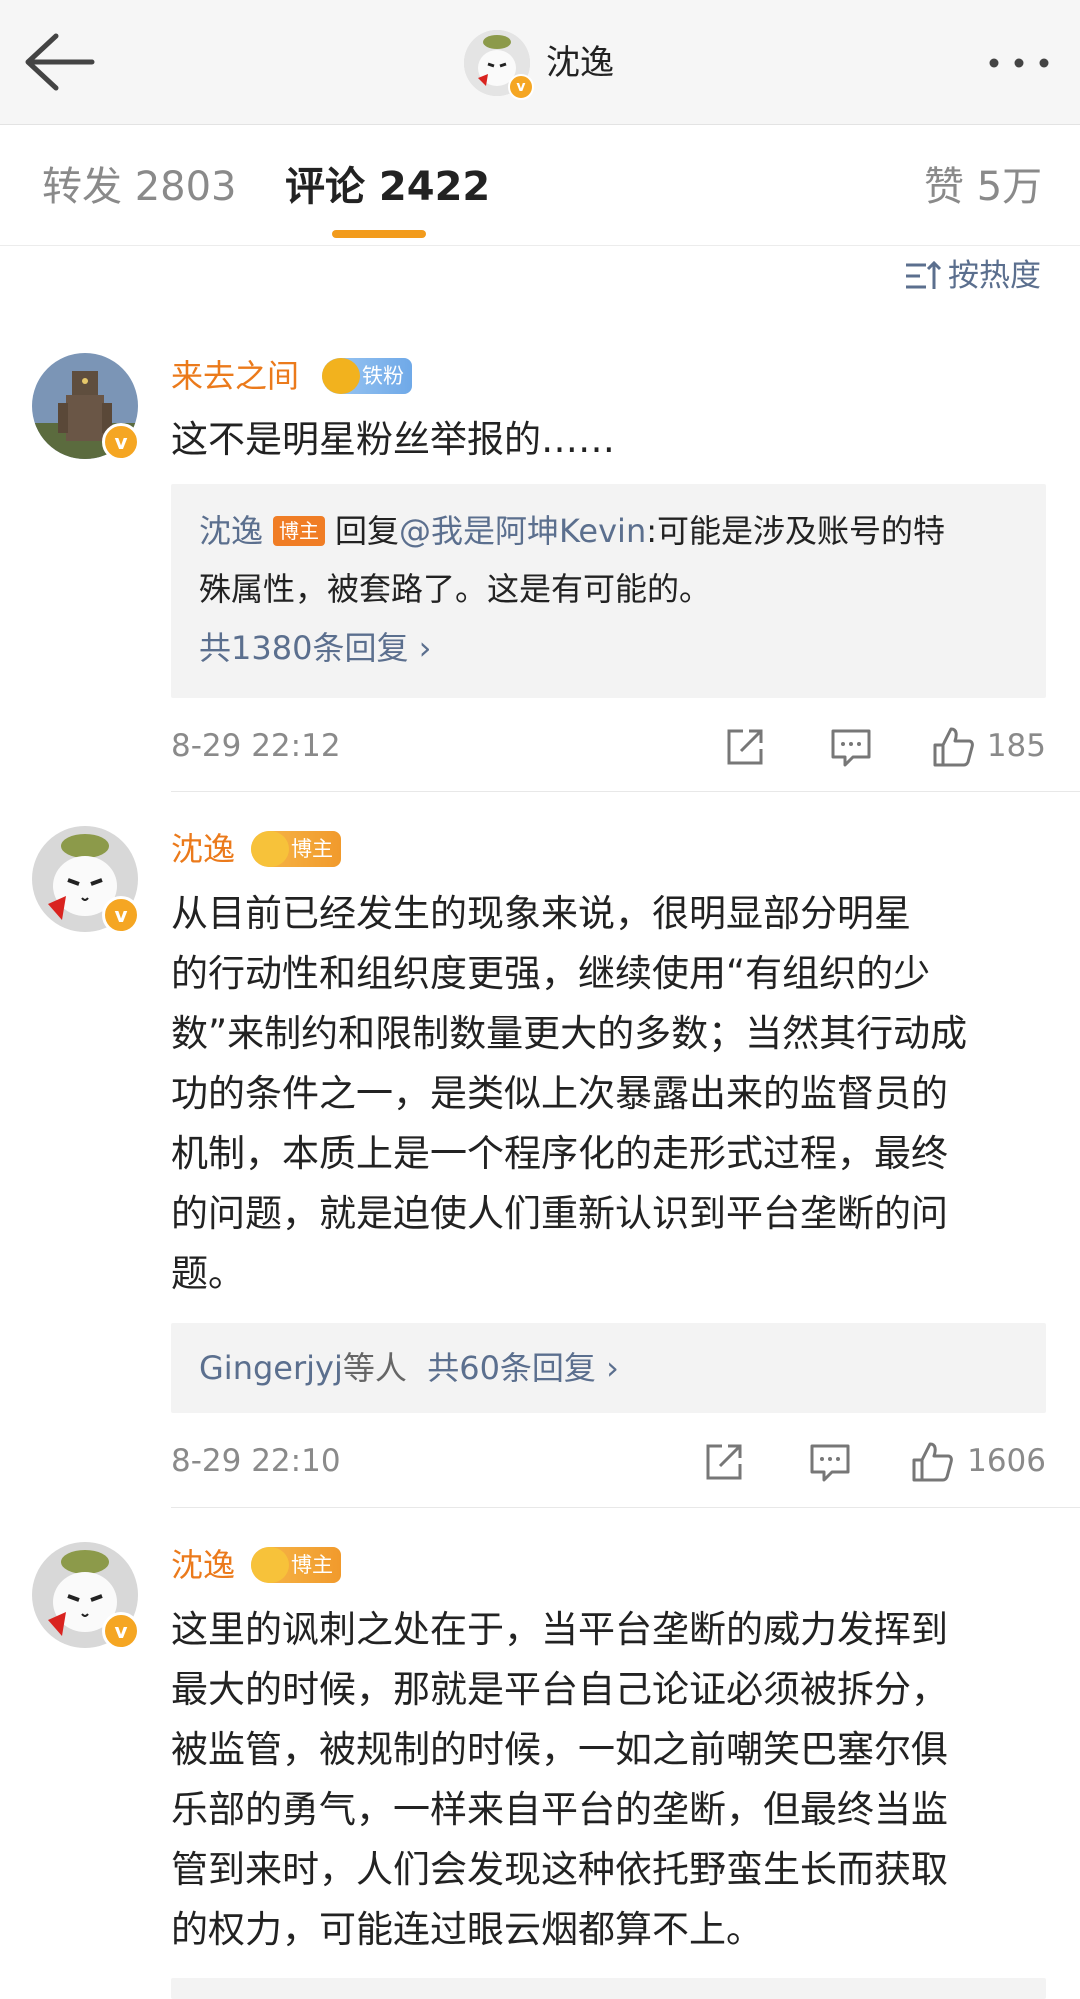  Describe the element at coordinates (387, 187) in the screenshot. I see `tab-comments: 评论 2422` at that location.